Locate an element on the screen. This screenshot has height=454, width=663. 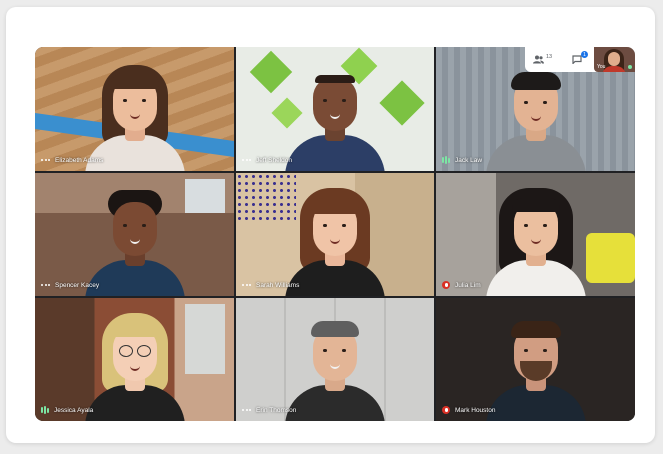
participant-label: Jack Law is located at coordinates (462, 160).